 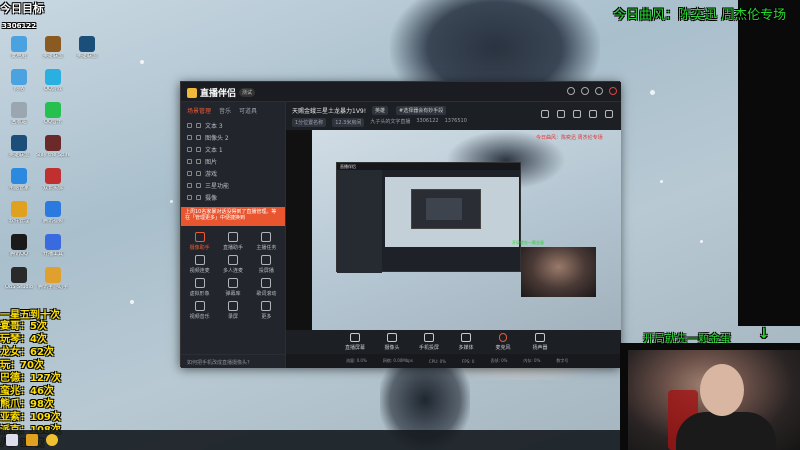 I want to click on tool-button: 多人连麦, so click(x=232, y=264).